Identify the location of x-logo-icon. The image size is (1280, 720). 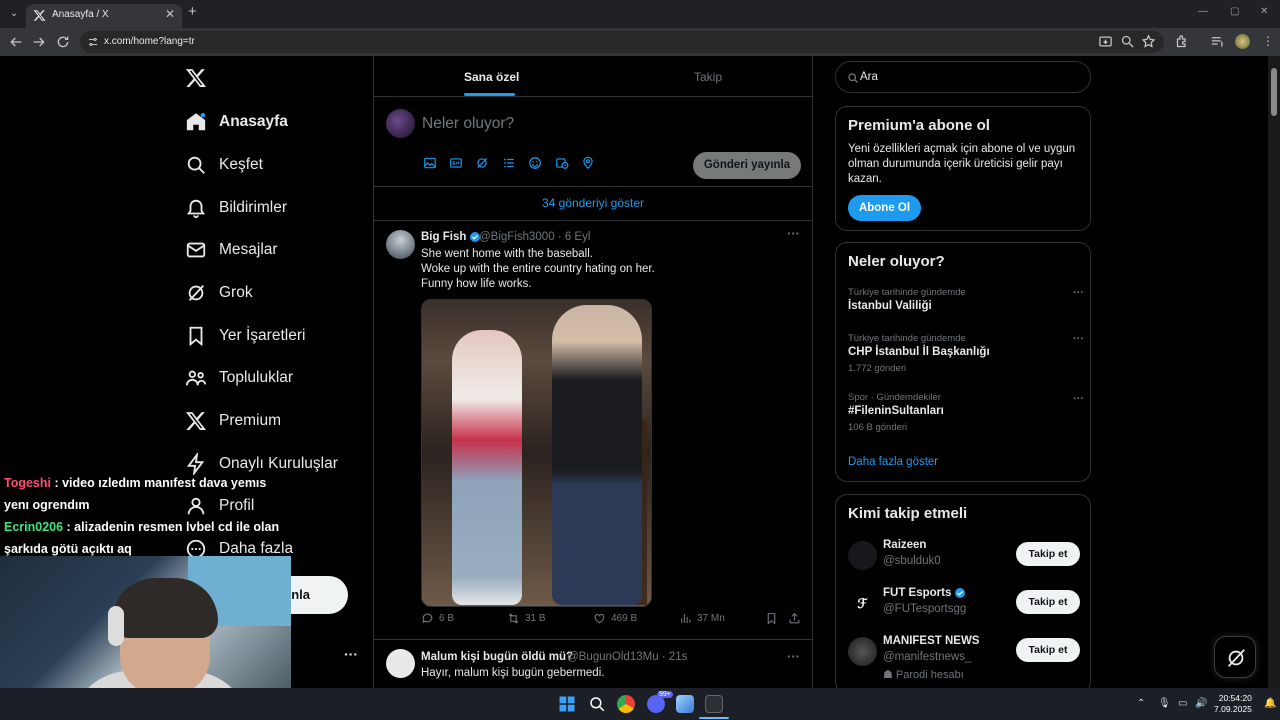
(196, 78).